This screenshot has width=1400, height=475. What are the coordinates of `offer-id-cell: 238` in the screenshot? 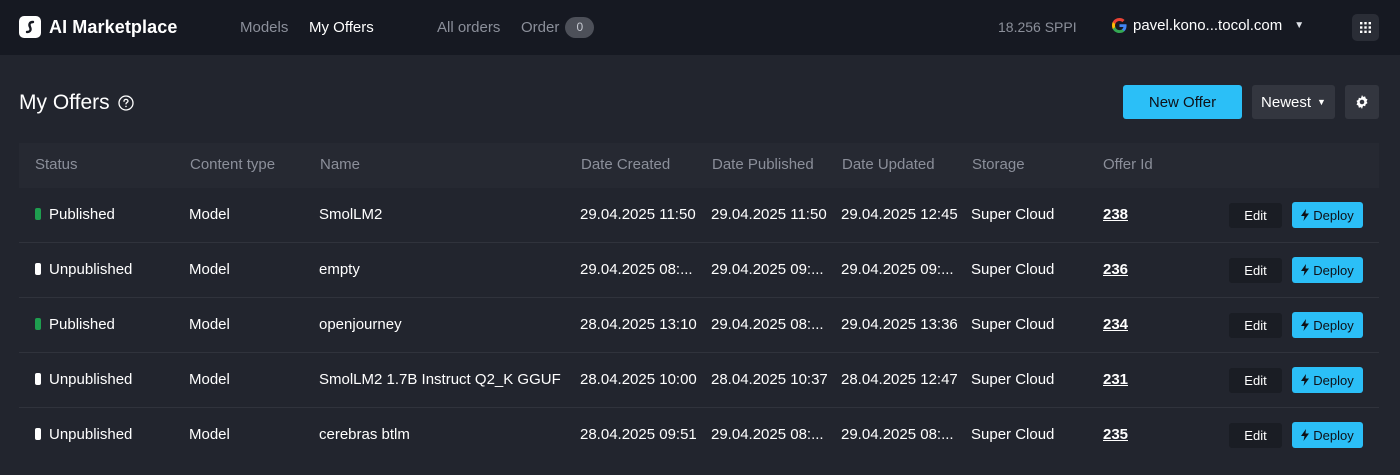 It's located at (1115, 214).